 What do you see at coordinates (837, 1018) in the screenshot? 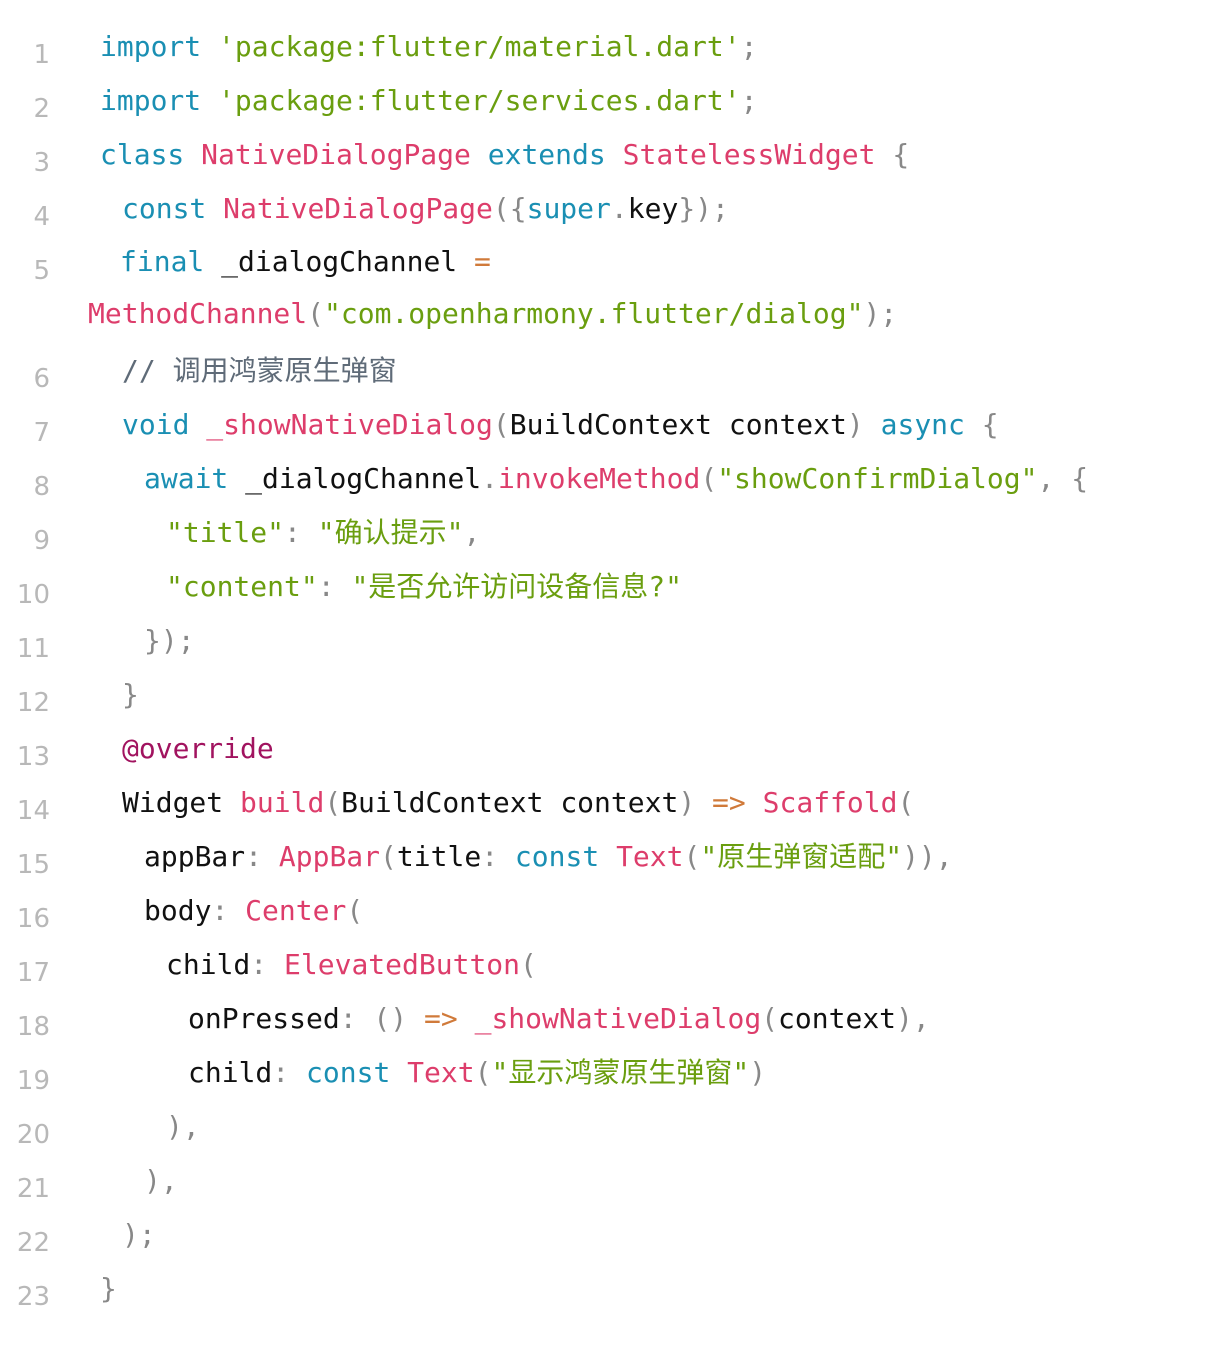
I see `code-token: context` at bounding box center [837, 1018].